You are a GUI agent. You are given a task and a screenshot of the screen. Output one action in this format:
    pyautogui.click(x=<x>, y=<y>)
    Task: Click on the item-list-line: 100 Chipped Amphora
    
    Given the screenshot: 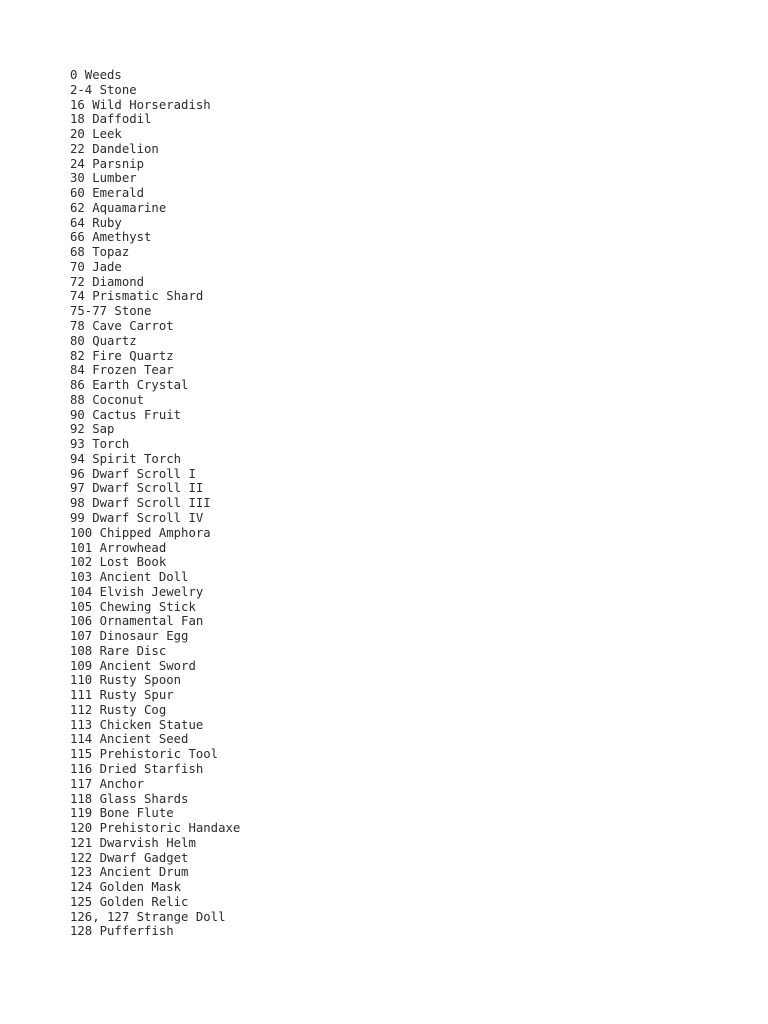 What is the action you would take?
    pyautogui.click(x=140, y=532)
    